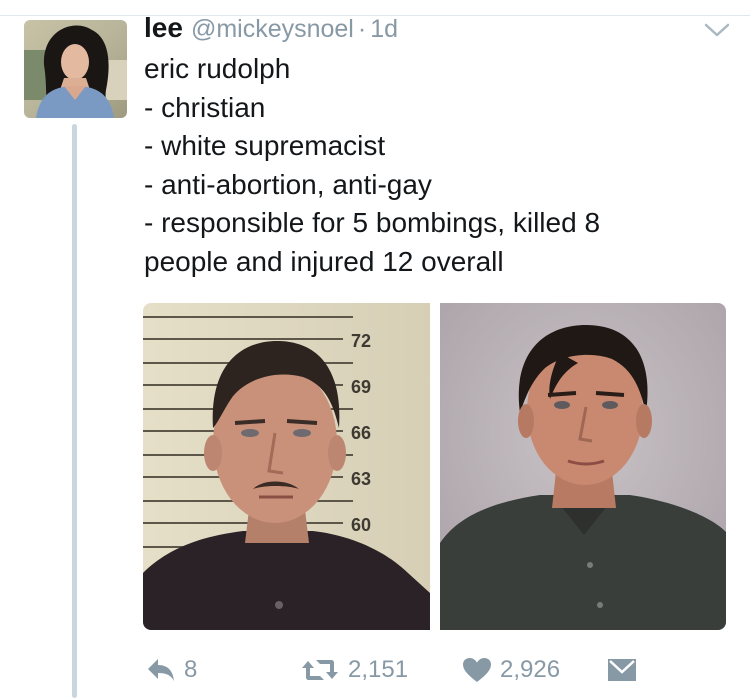 This screenshot has width=750, height=698. Describe the element at coordinates (372, 222) in the screenshot. I see `tweet-text-line: - responsible for 5 bombings, killed 8` at that location.